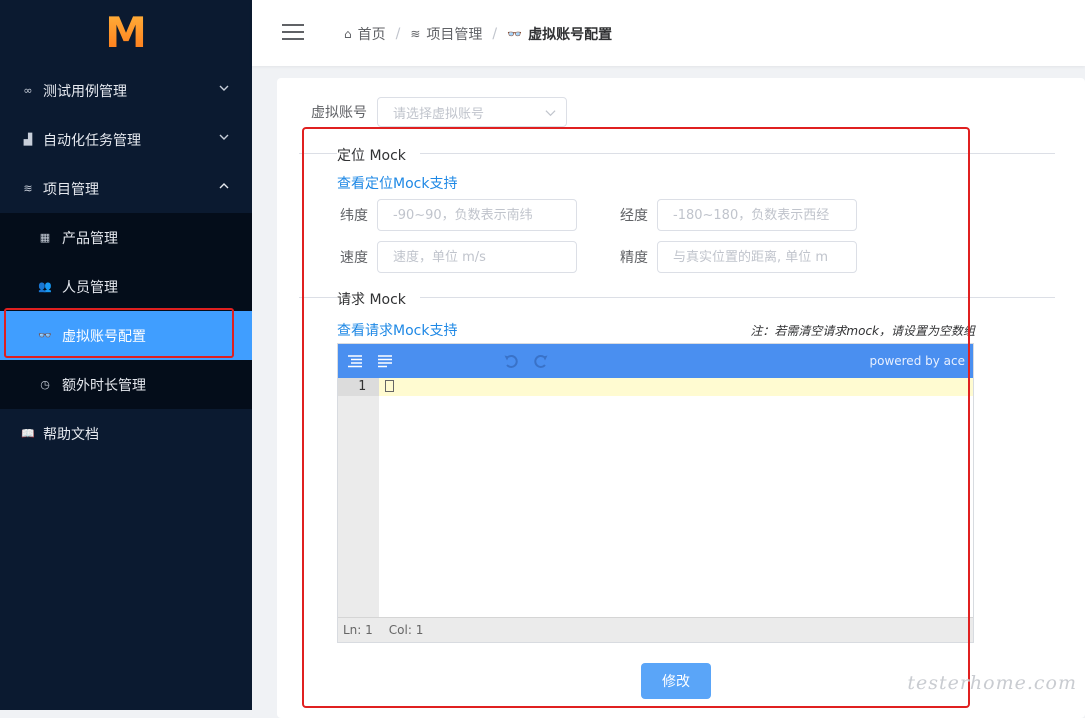  What do you see at coordinates (358, 387) in the screenshot?
I see `line-number: 1` at bounding box center [358, 387].